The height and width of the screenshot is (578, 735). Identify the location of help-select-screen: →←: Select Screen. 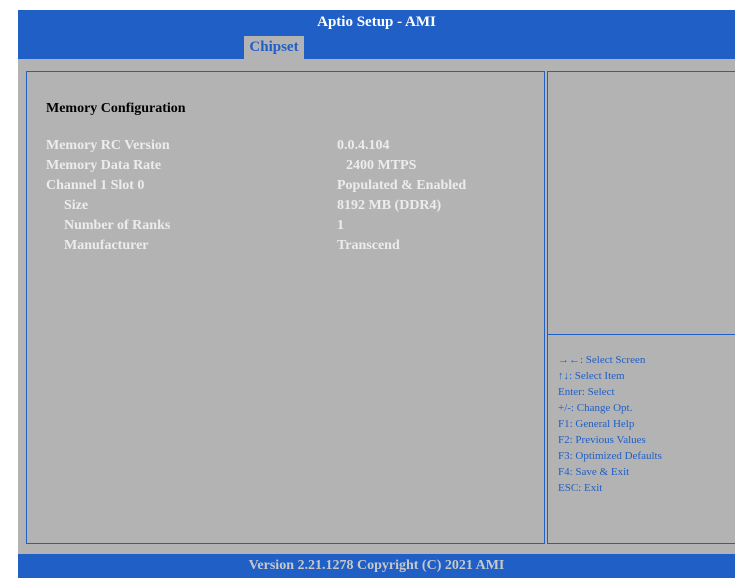
(602, 360).